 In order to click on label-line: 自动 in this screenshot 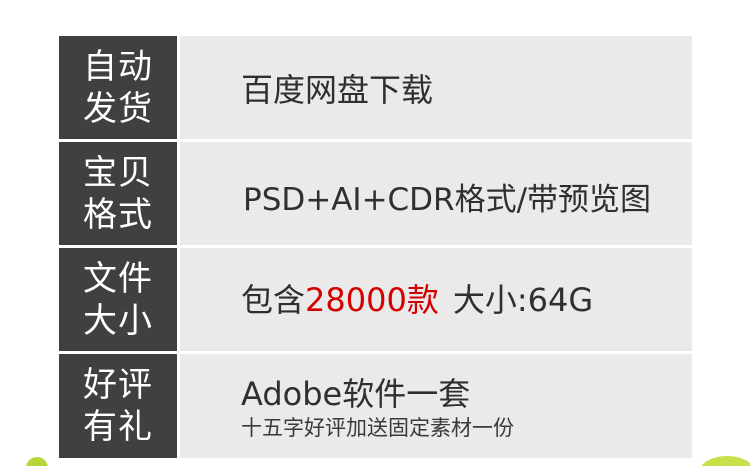, I will do `click(118, 66)`.